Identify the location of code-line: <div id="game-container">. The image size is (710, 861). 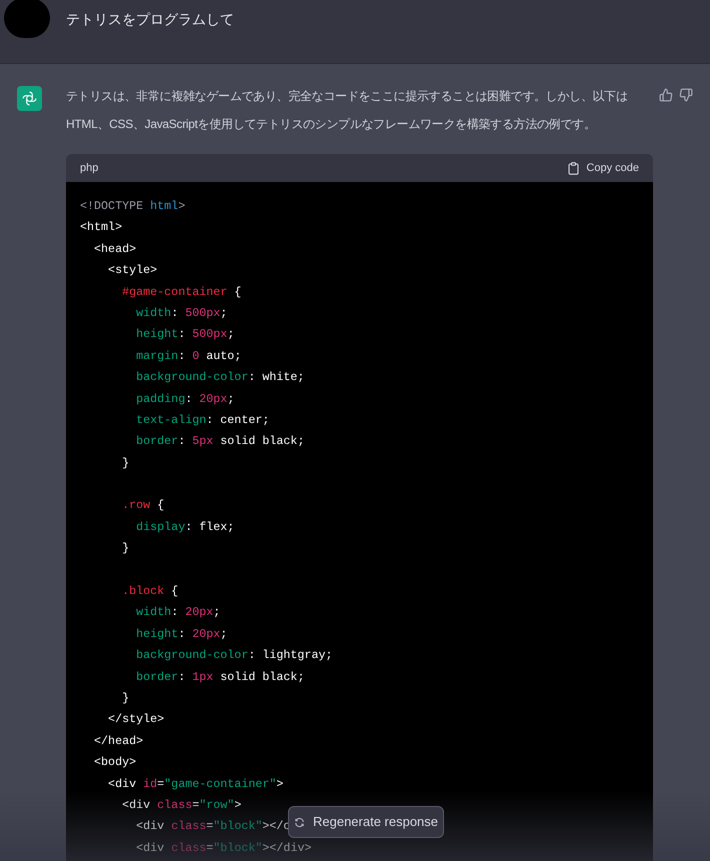
(195, 783).